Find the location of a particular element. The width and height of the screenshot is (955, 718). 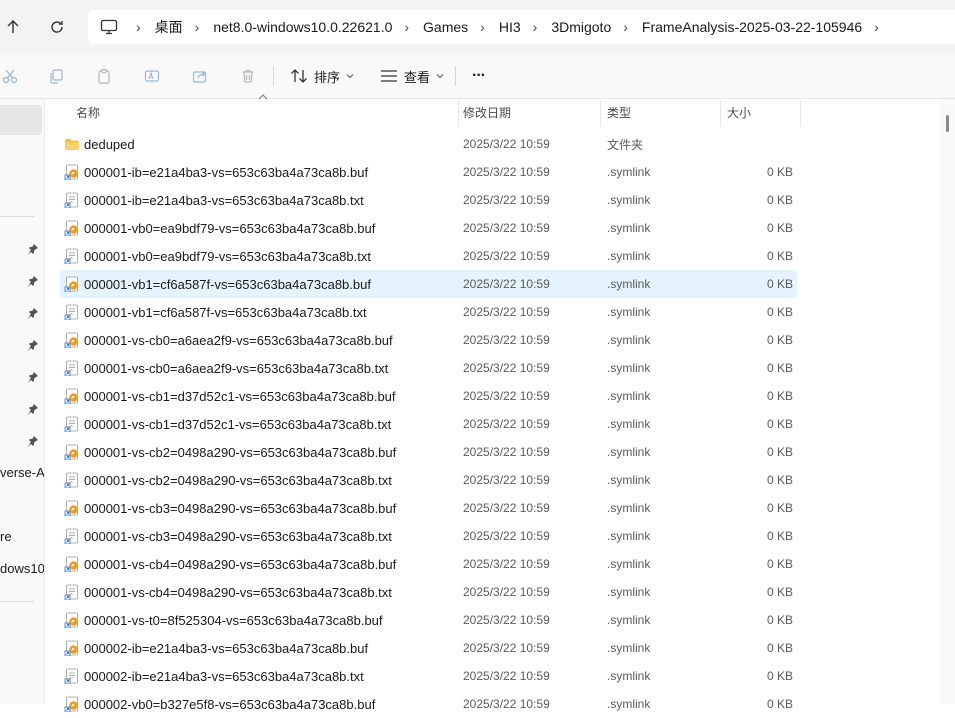

cut-button is located at coordinates (10, 76).